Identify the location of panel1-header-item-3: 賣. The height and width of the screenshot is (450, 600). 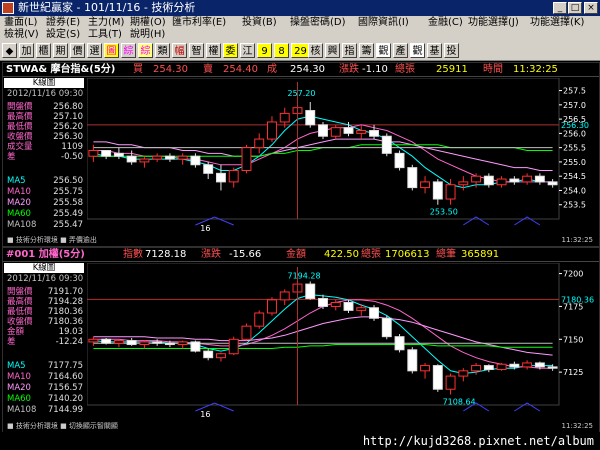
(208, 69).